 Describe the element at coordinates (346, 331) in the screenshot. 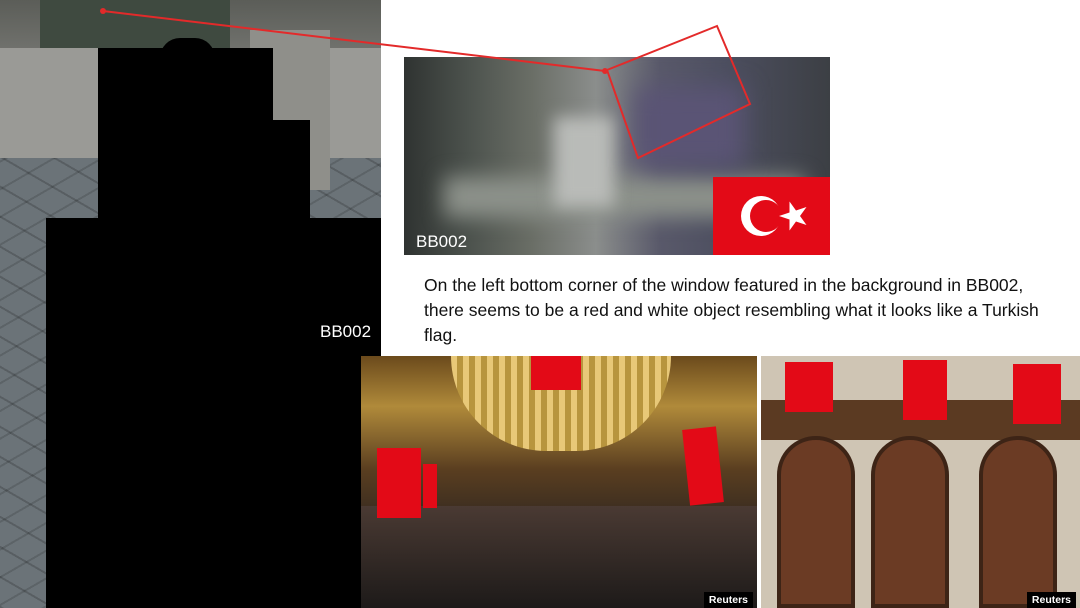

I see `photo-label: BB002` at that location.